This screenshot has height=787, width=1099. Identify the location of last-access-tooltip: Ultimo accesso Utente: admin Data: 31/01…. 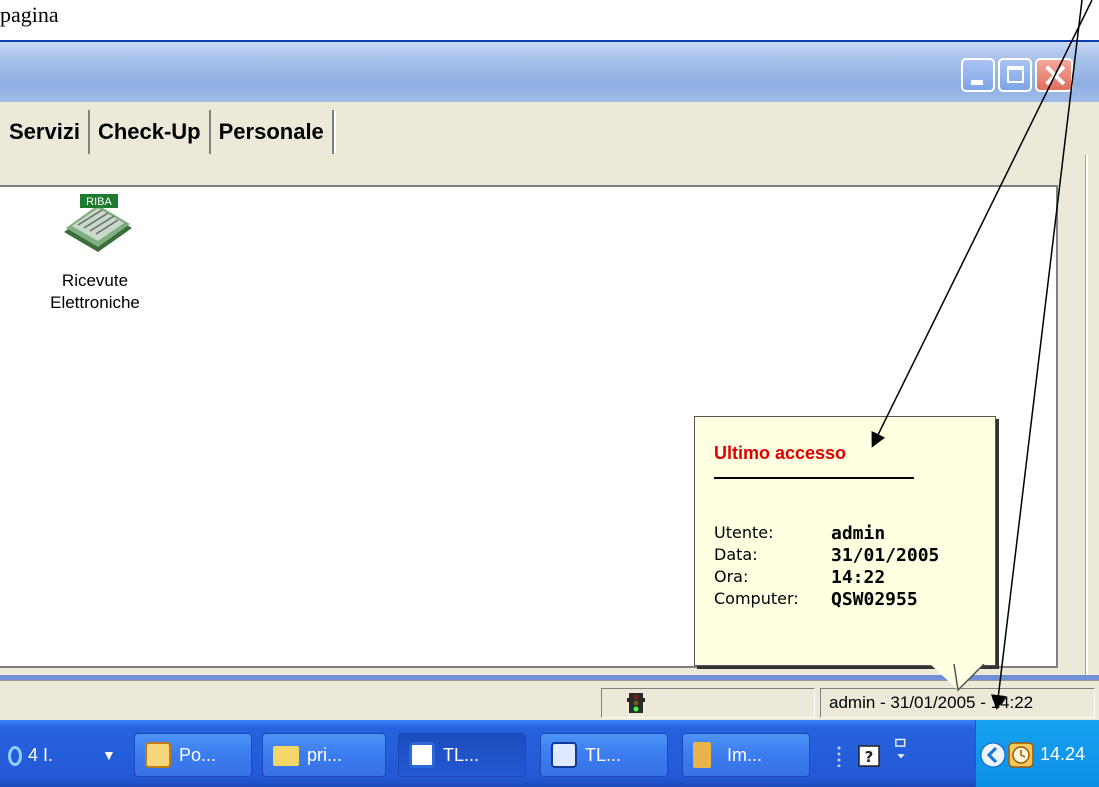
(845, 541).